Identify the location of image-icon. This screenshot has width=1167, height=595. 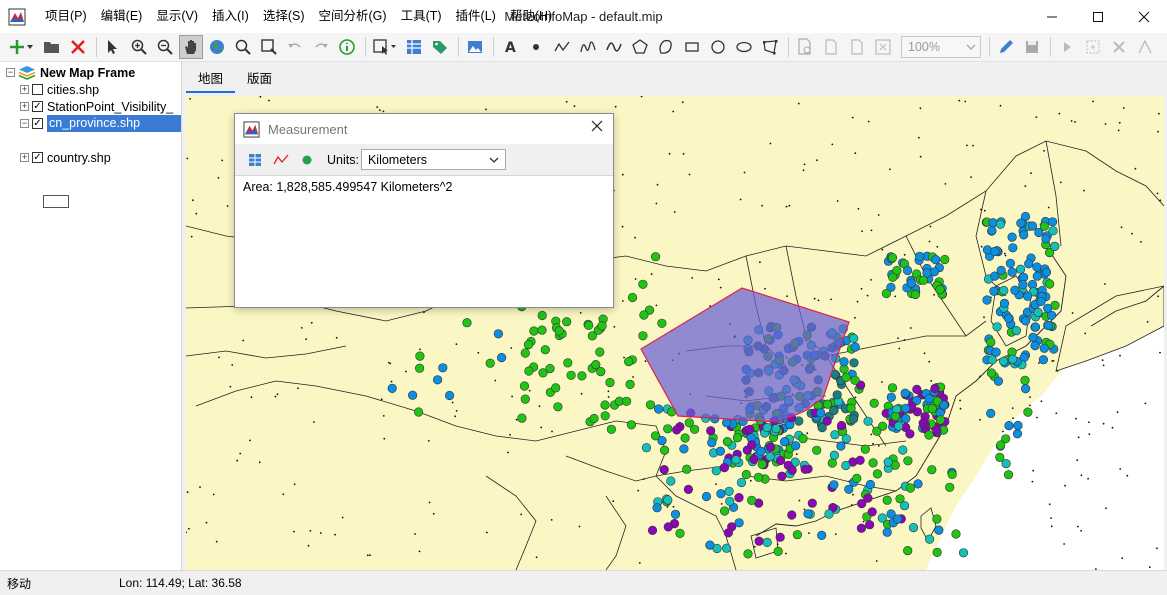
(475, 47).